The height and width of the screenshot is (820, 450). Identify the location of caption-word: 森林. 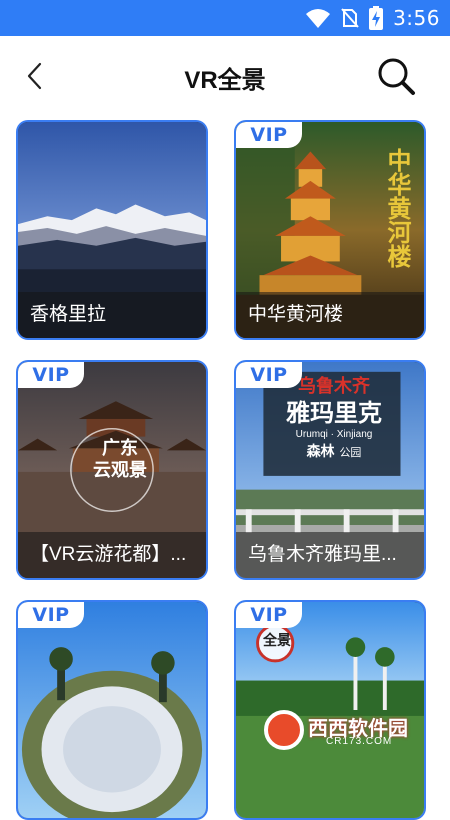
(320, 452).